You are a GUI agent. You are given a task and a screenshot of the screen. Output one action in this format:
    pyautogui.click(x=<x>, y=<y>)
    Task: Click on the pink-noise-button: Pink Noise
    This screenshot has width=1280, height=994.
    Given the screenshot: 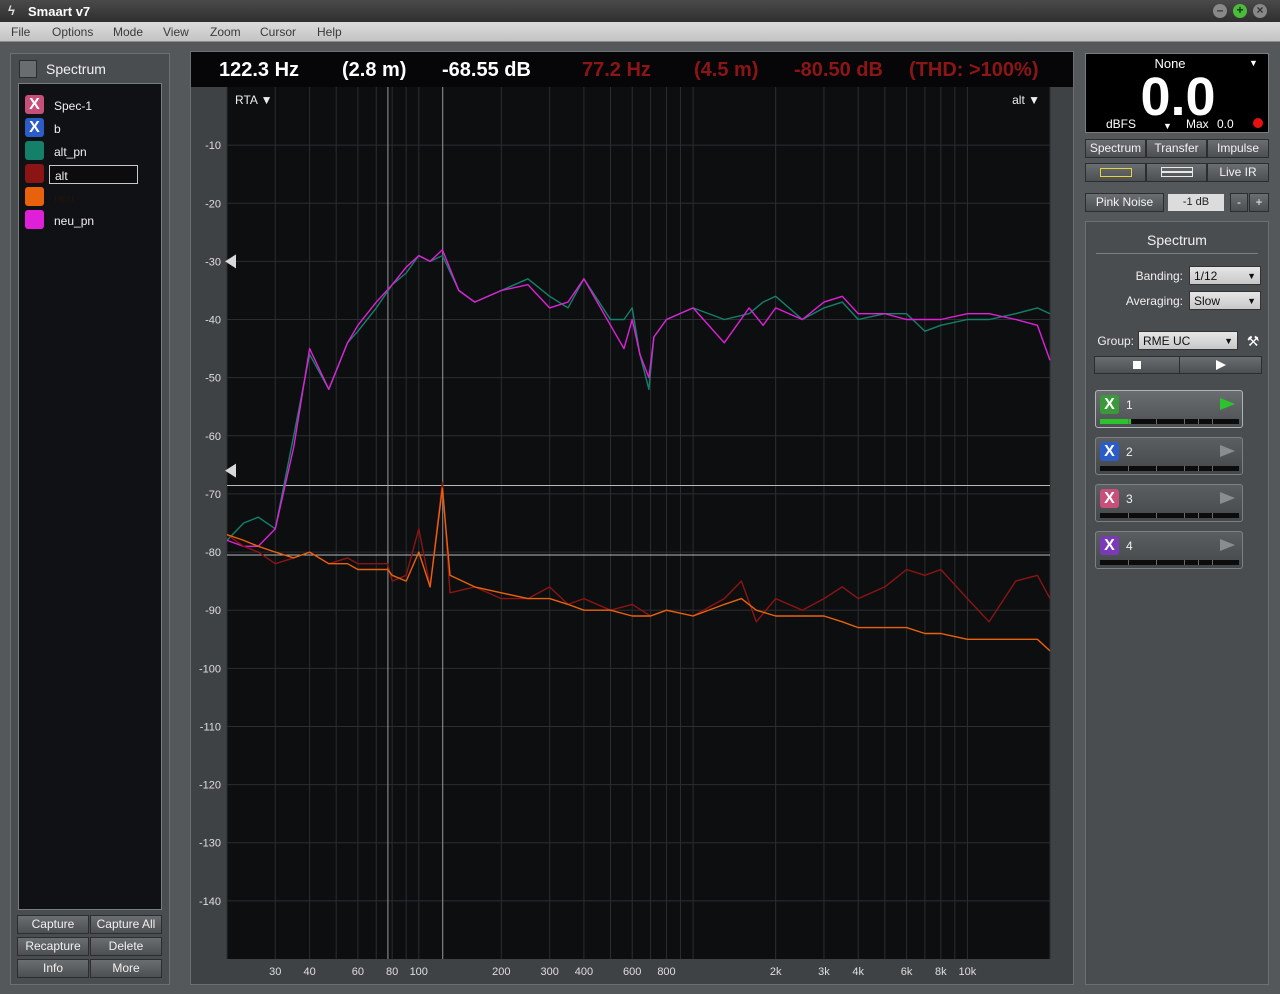 What is the action you would take?
    pyautogui.click(x=1124, y=202)
    